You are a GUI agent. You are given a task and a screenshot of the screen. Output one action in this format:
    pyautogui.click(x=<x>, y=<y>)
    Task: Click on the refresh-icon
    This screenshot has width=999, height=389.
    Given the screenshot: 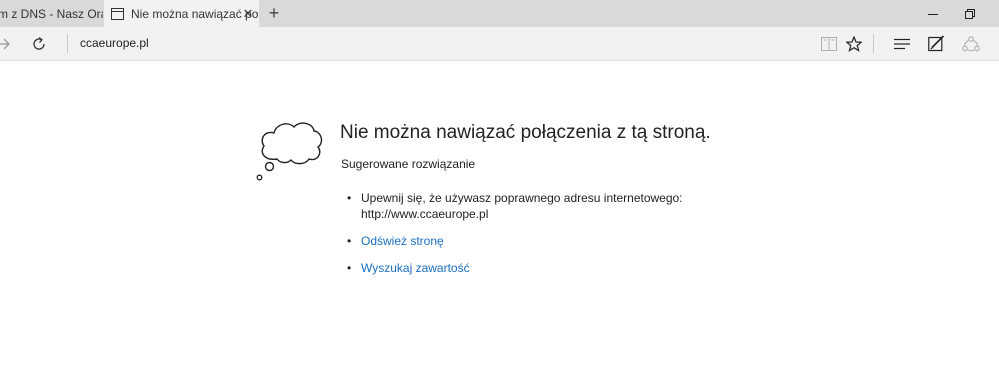 What is the action you would take?
    pyautogui.click(x=39, y=43)
    